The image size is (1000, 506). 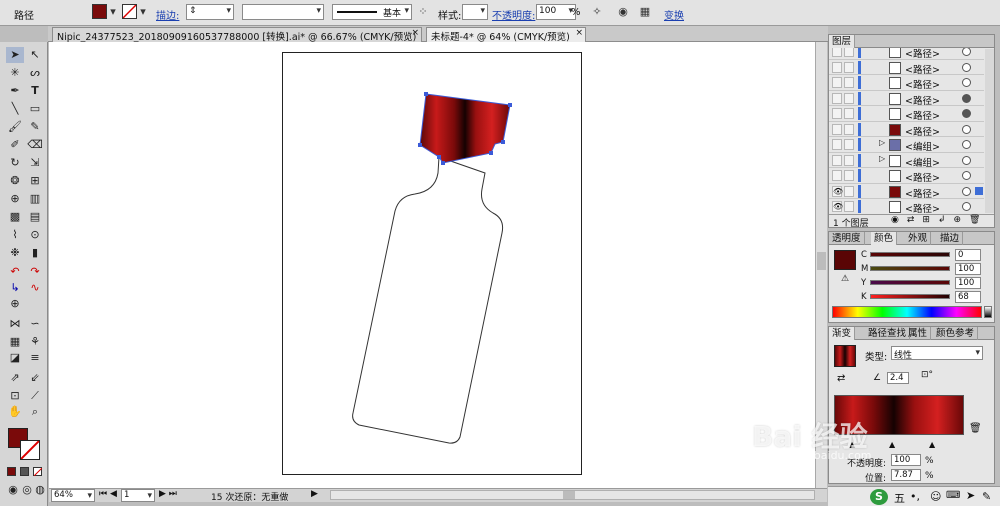 What do you see at coordinates (35, 163) in the screenshot?
I see `scale-tool-icon: ⇲` at bounding box center [35, 163].